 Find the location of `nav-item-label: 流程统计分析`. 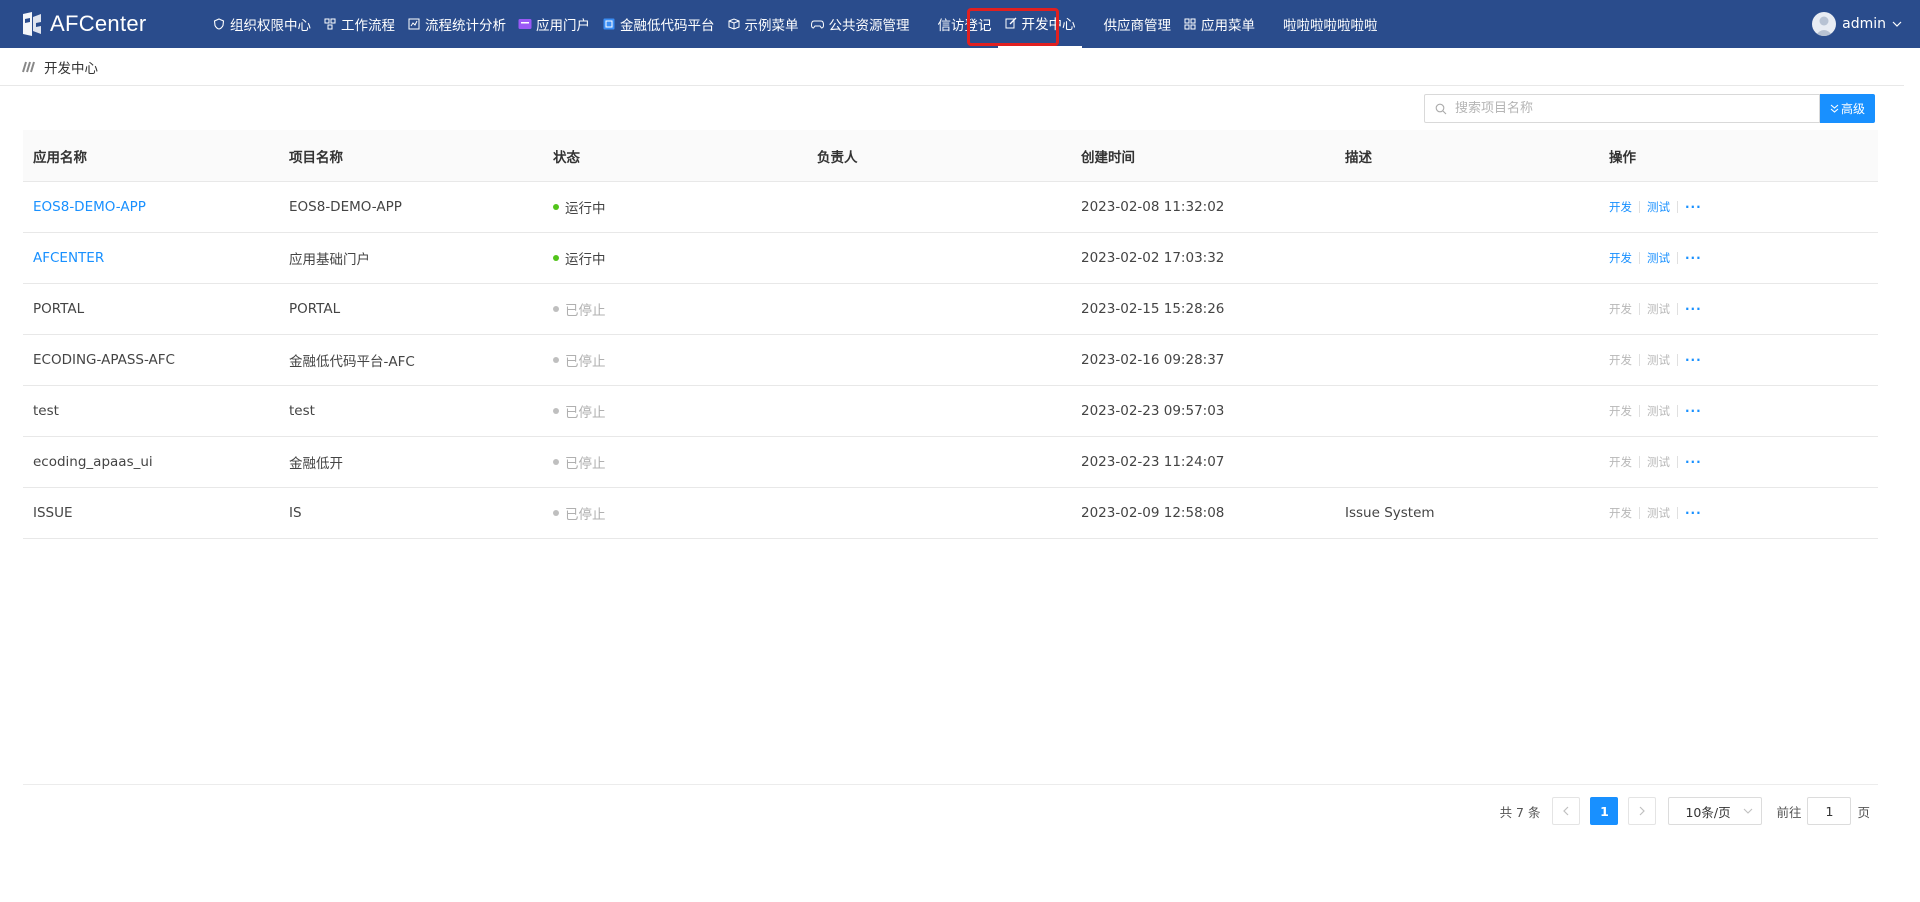

nav-item-label: 流程统计分析 is located at coordinates (465, 26).